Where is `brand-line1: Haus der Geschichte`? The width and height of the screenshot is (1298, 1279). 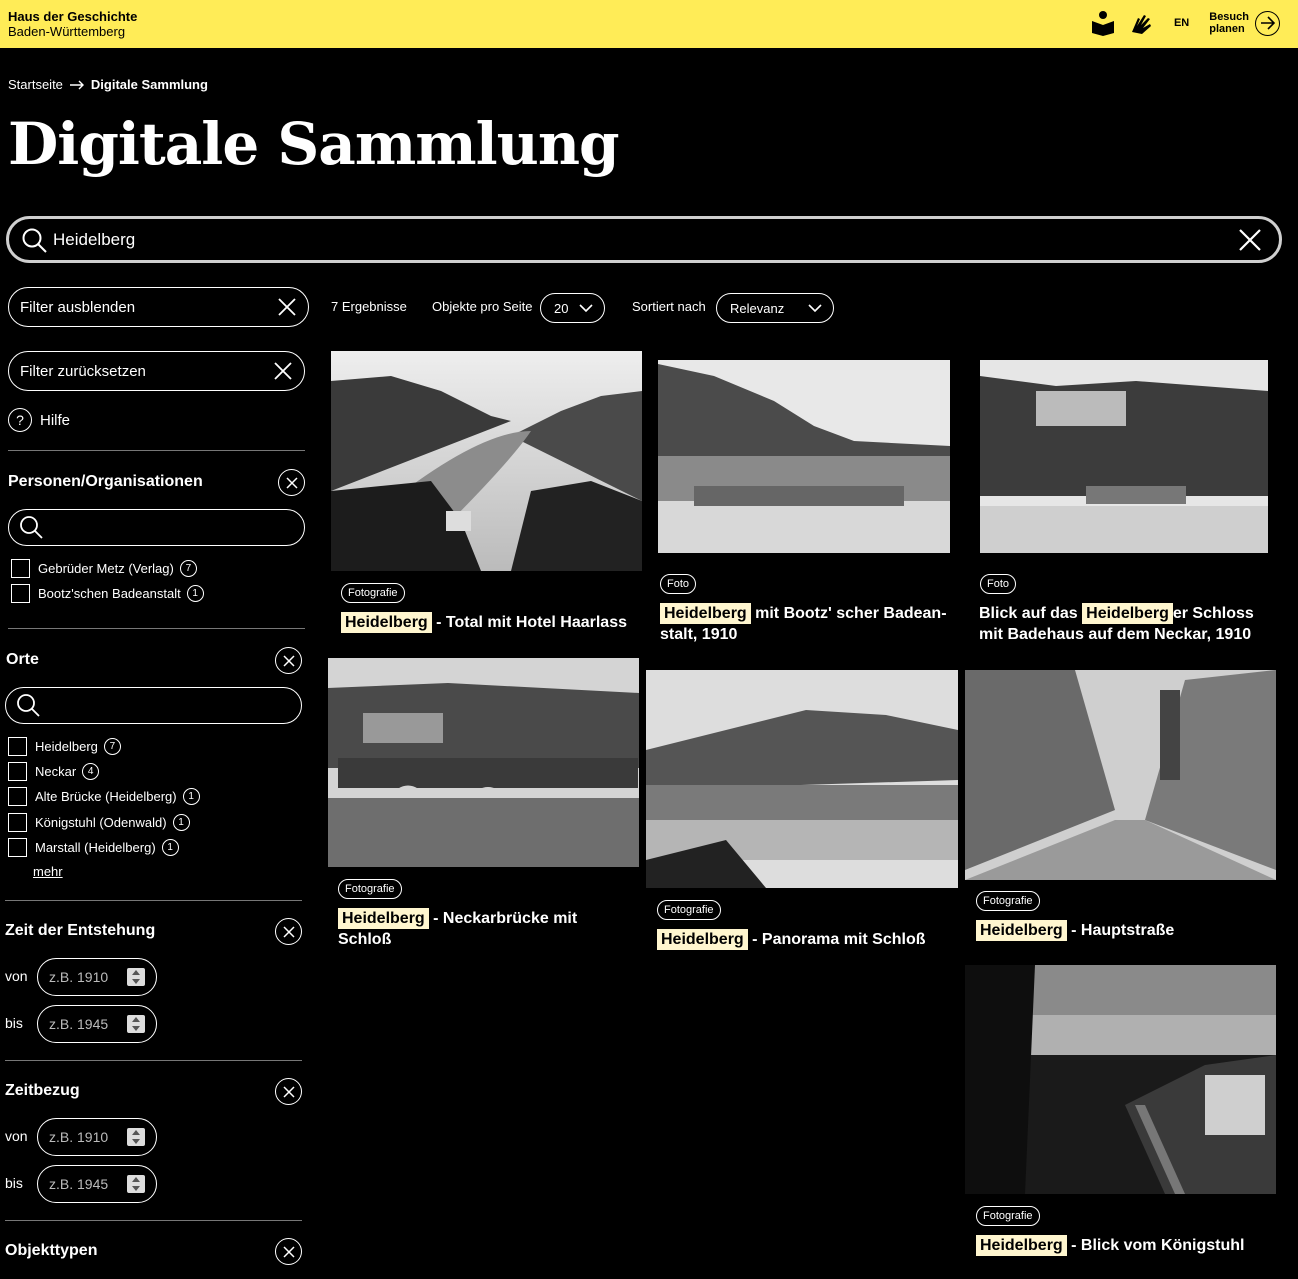
brand-line1: Haus der Geschichte is located at coordinates (73, 16).